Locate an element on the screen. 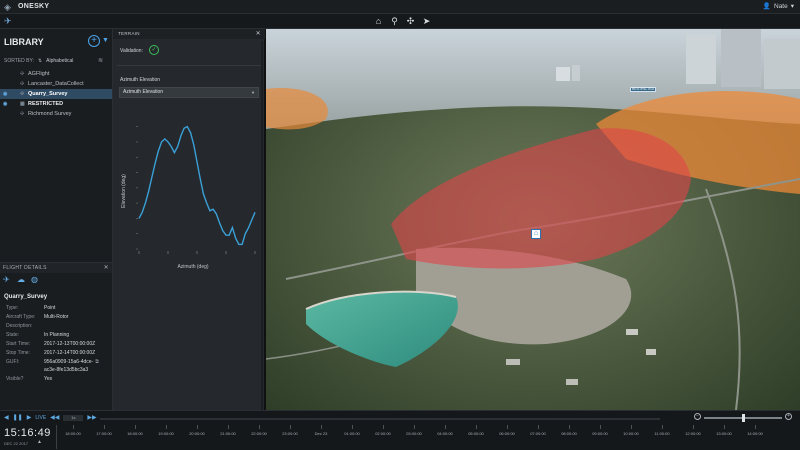 The width and height of the screenshot is (800, 450). main-toolbar: ✈ ⌂ ⚲ ✣ ➤ is located at coordinates (400, 21).